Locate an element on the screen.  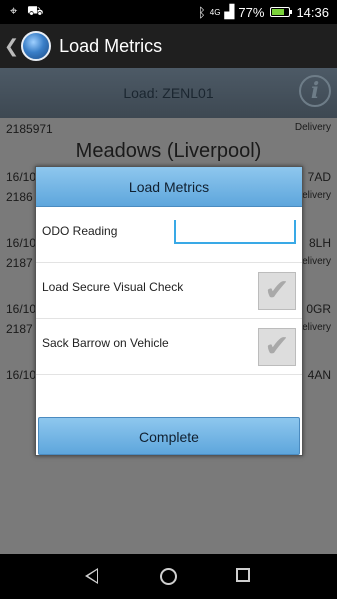
app-globe-icon is located at coordinates (36, 46).